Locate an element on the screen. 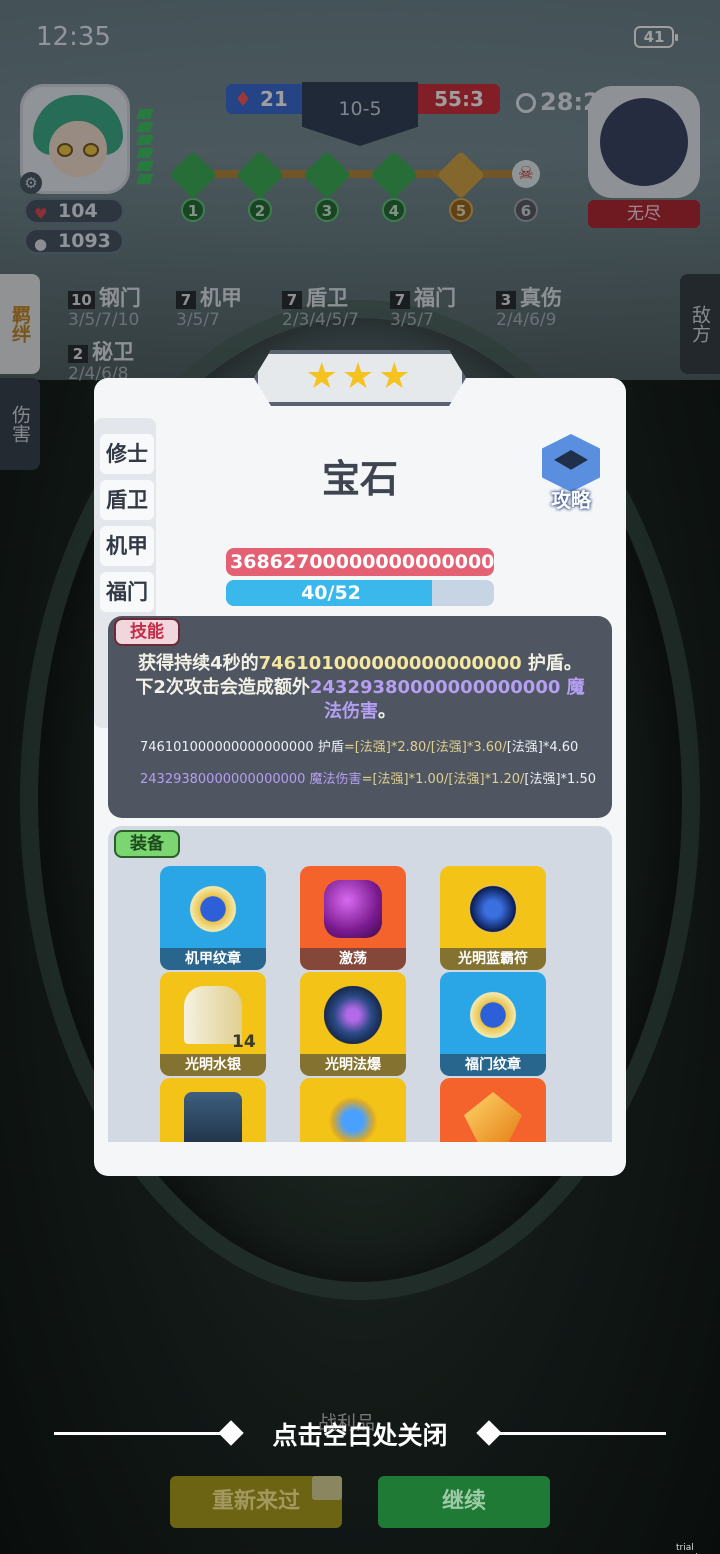 The image size is (720, 1554). guide-button: 攻略 is located at coordinates (571, 474).